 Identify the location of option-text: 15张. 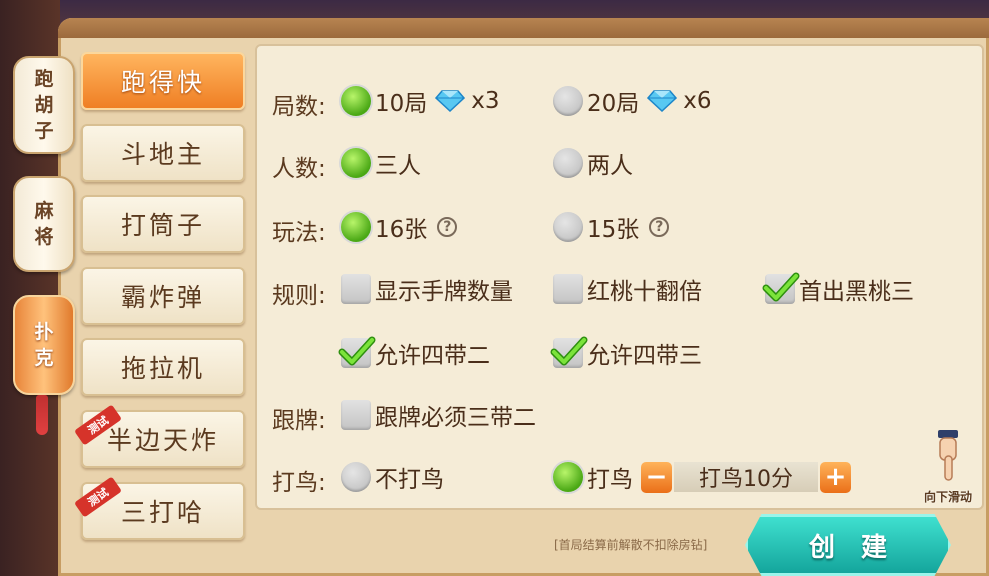
(613, 230).